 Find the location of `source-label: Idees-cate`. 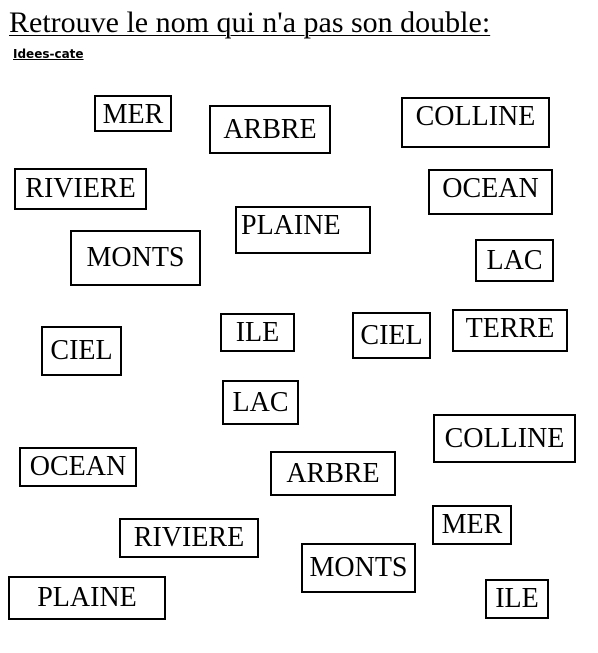

source-label: Idees-cate is located at coordinates (48, 54).